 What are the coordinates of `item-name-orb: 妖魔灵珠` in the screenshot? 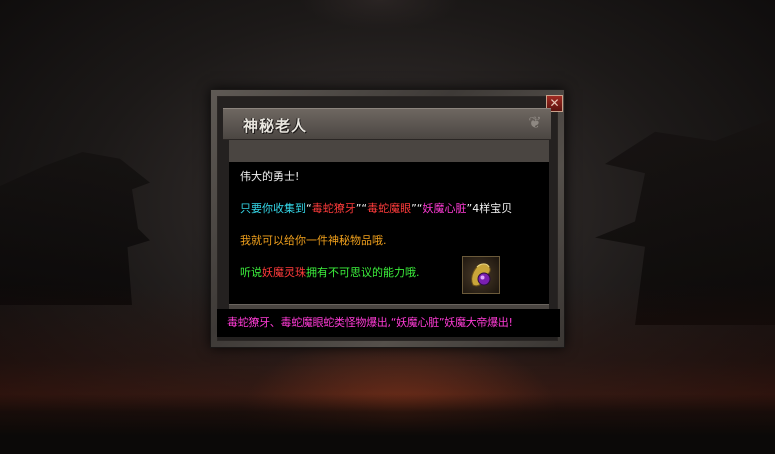 It's located at (284, 272).